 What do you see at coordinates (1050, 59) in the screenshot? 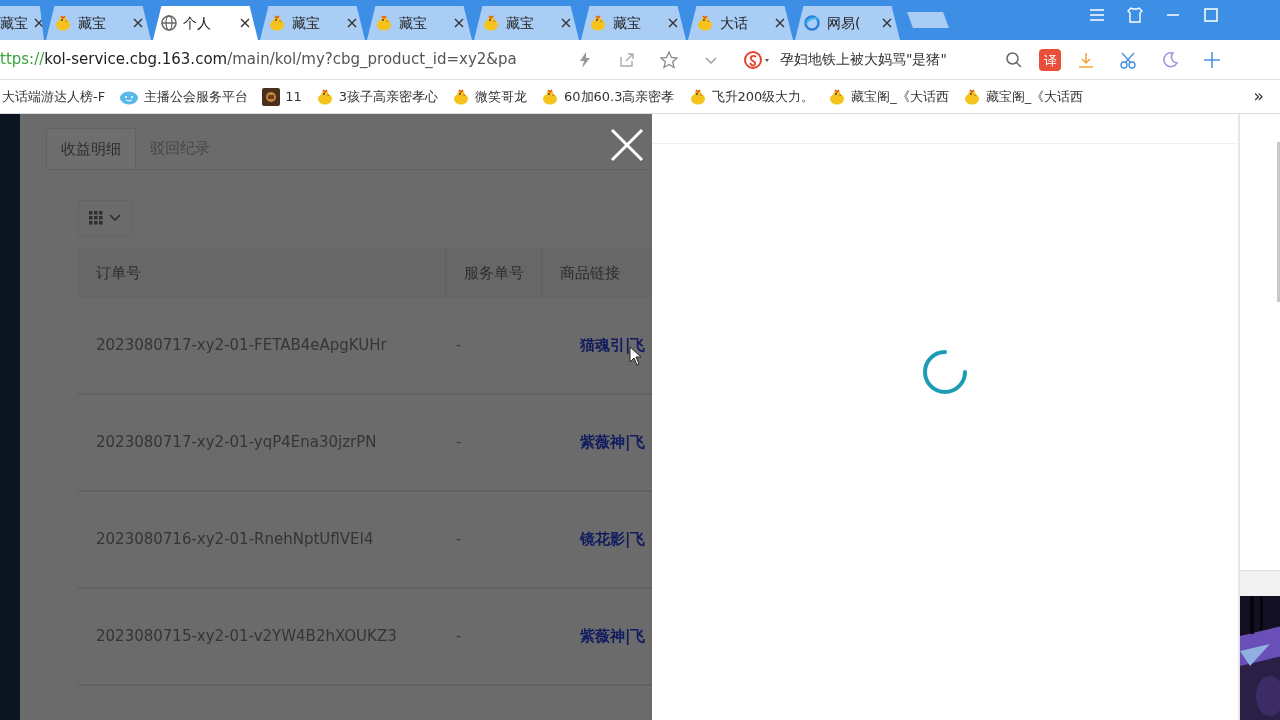
I see `translate-button: 译` at bounding box center [1050, 59].